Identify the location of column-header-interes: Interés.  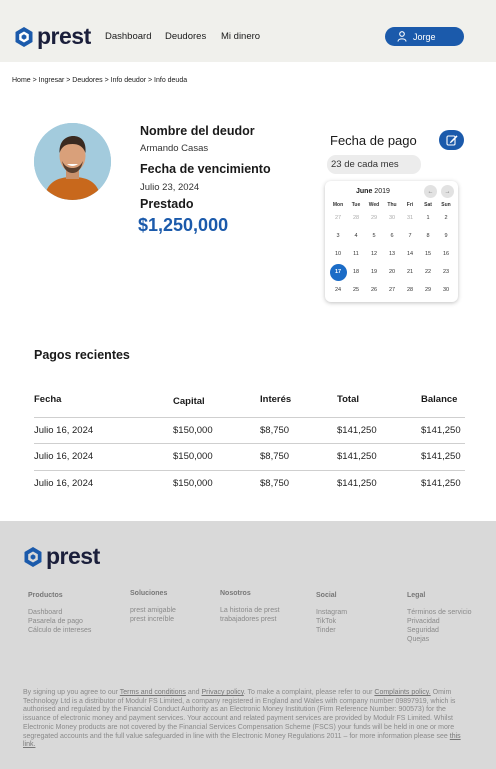
(276, 399).